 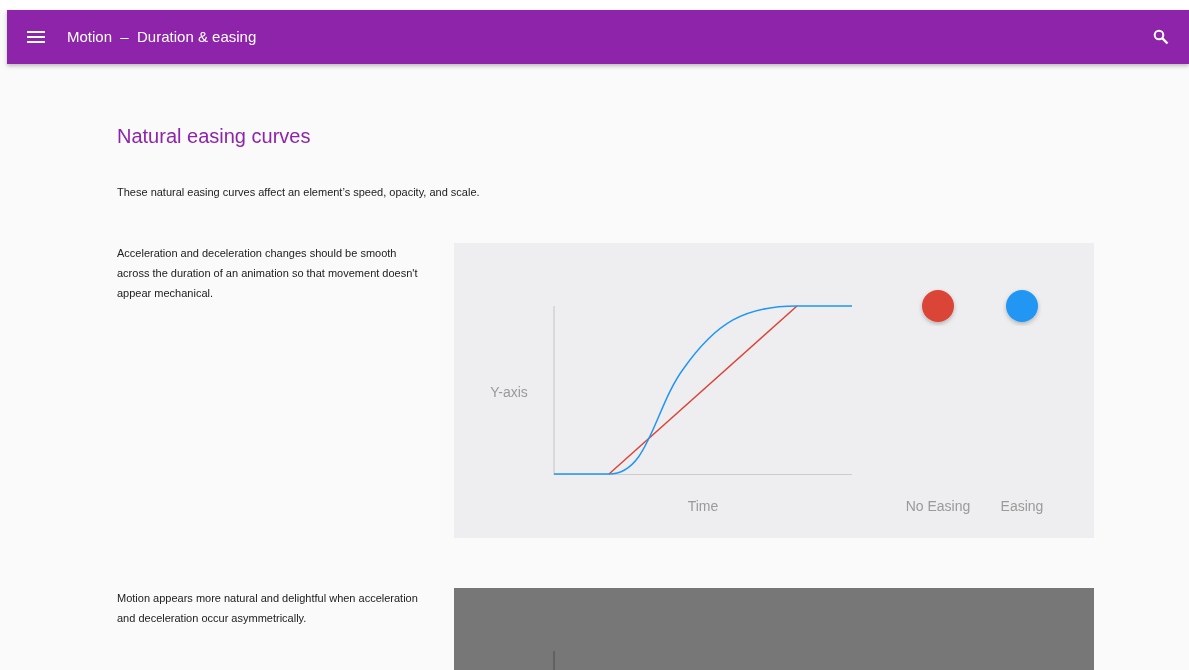 I want to click on ball-label: No Easing, so click(x=938, y=505).